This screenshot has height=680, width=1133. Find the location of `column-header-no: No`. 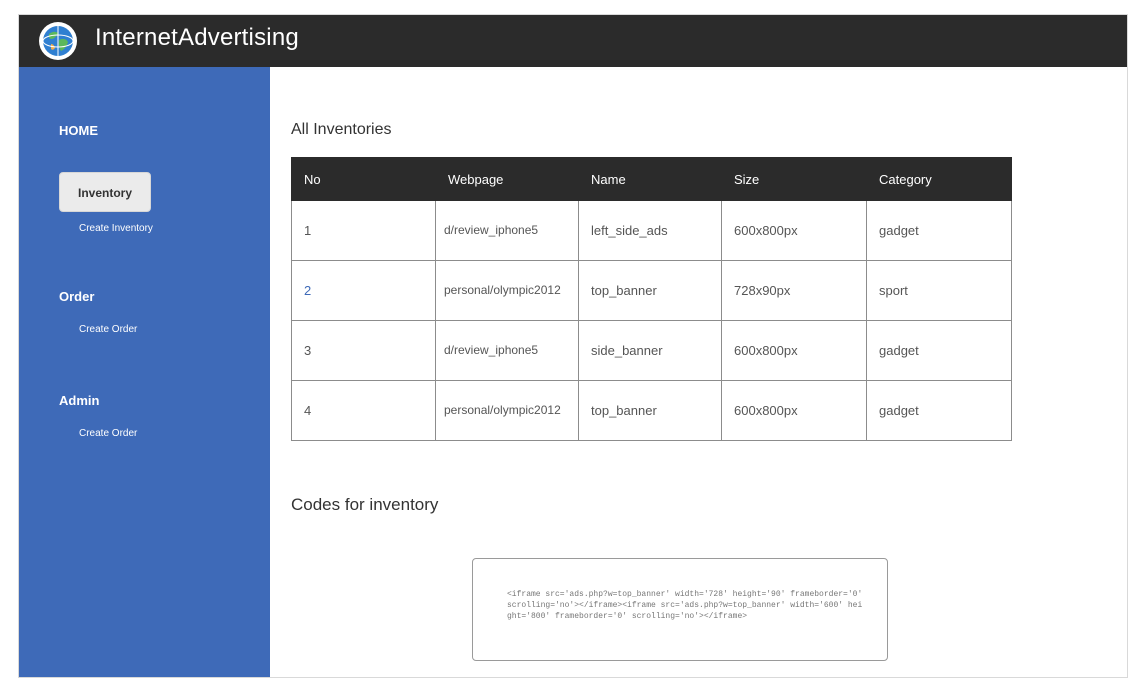

column-header-no: No is located at coordinates (363, 179).